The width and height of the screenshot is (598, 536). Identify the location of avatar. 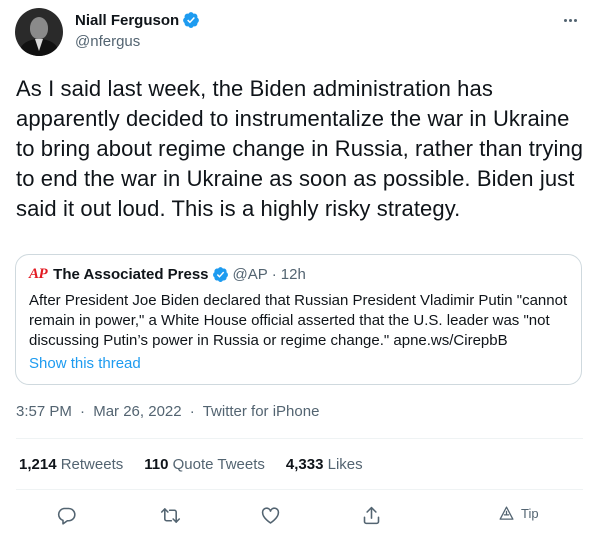
(39, 32).